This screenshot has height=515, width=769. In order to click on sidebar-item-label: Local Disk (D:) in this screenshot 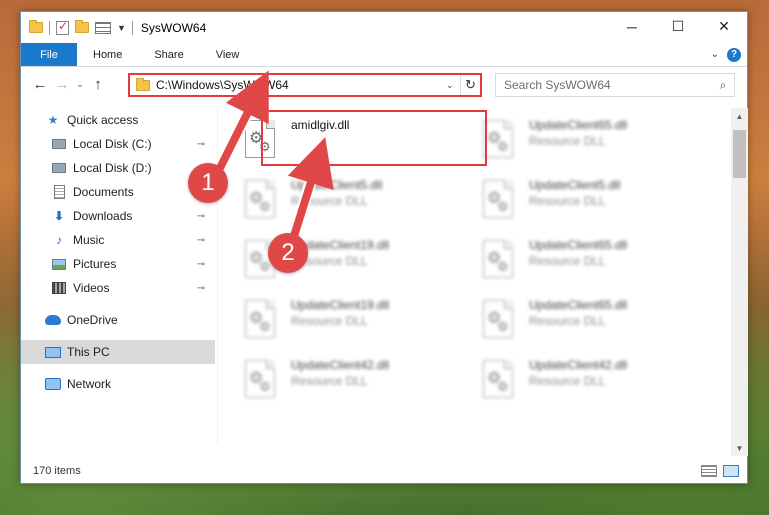, I will do `click(112, 168)`.